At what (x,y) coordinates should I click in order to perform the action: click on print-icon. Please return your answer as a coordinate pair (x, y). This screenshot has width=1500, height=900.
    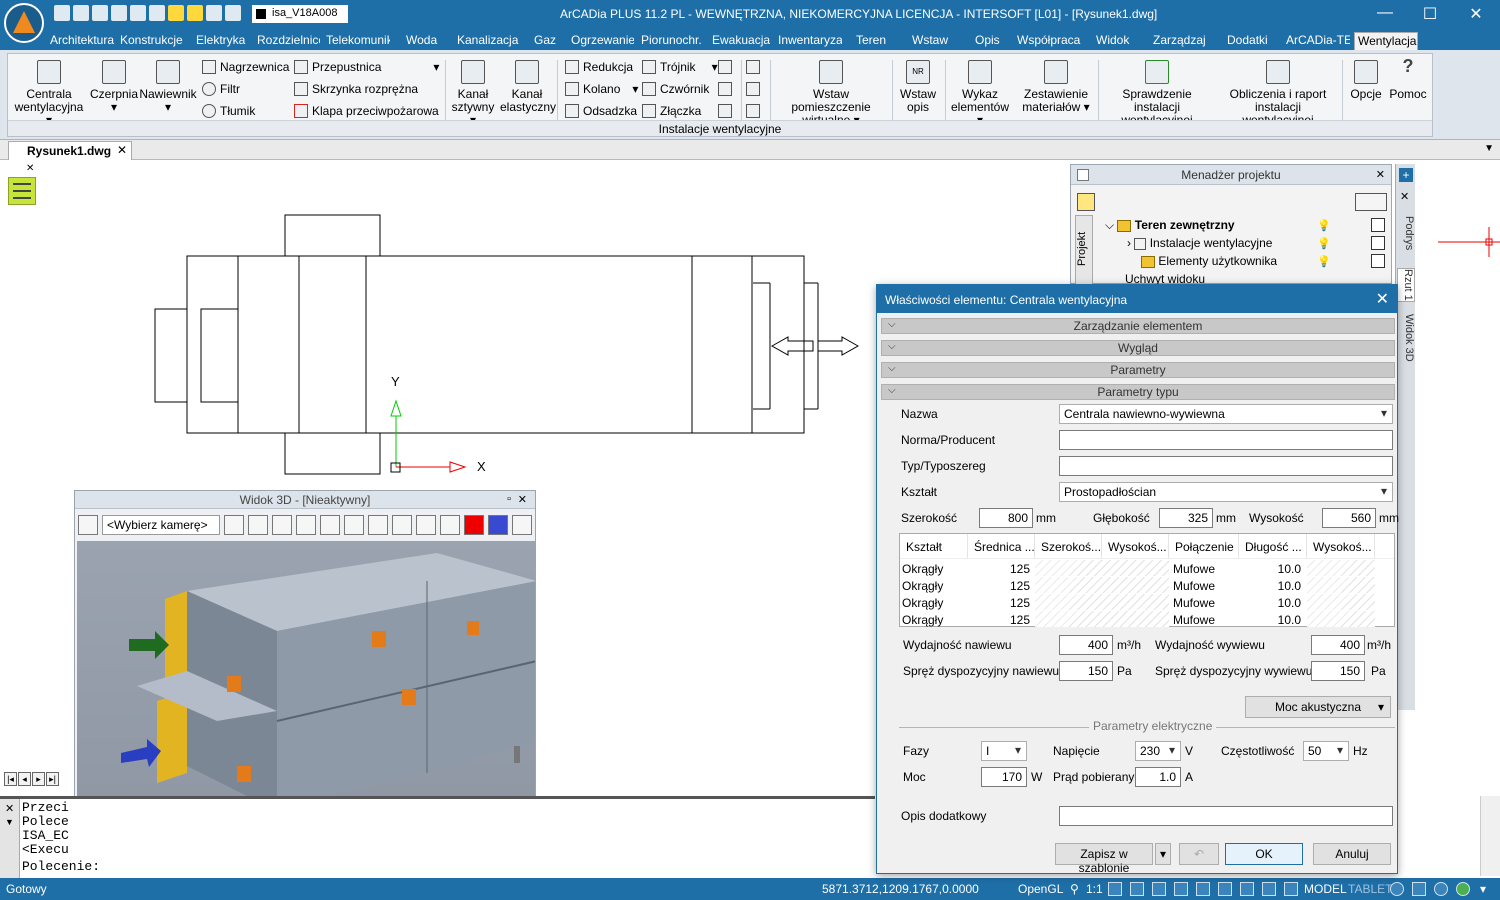
    Looking at the image, I should click on (426, 525).